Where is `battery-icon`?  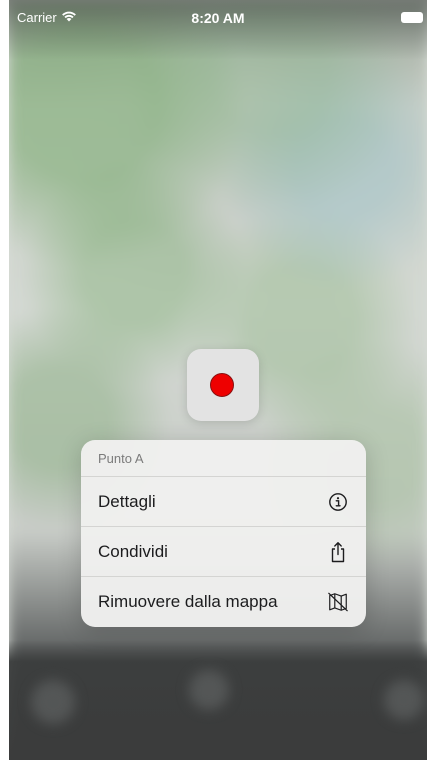 battery-icon is located at coordinates (412, 17).